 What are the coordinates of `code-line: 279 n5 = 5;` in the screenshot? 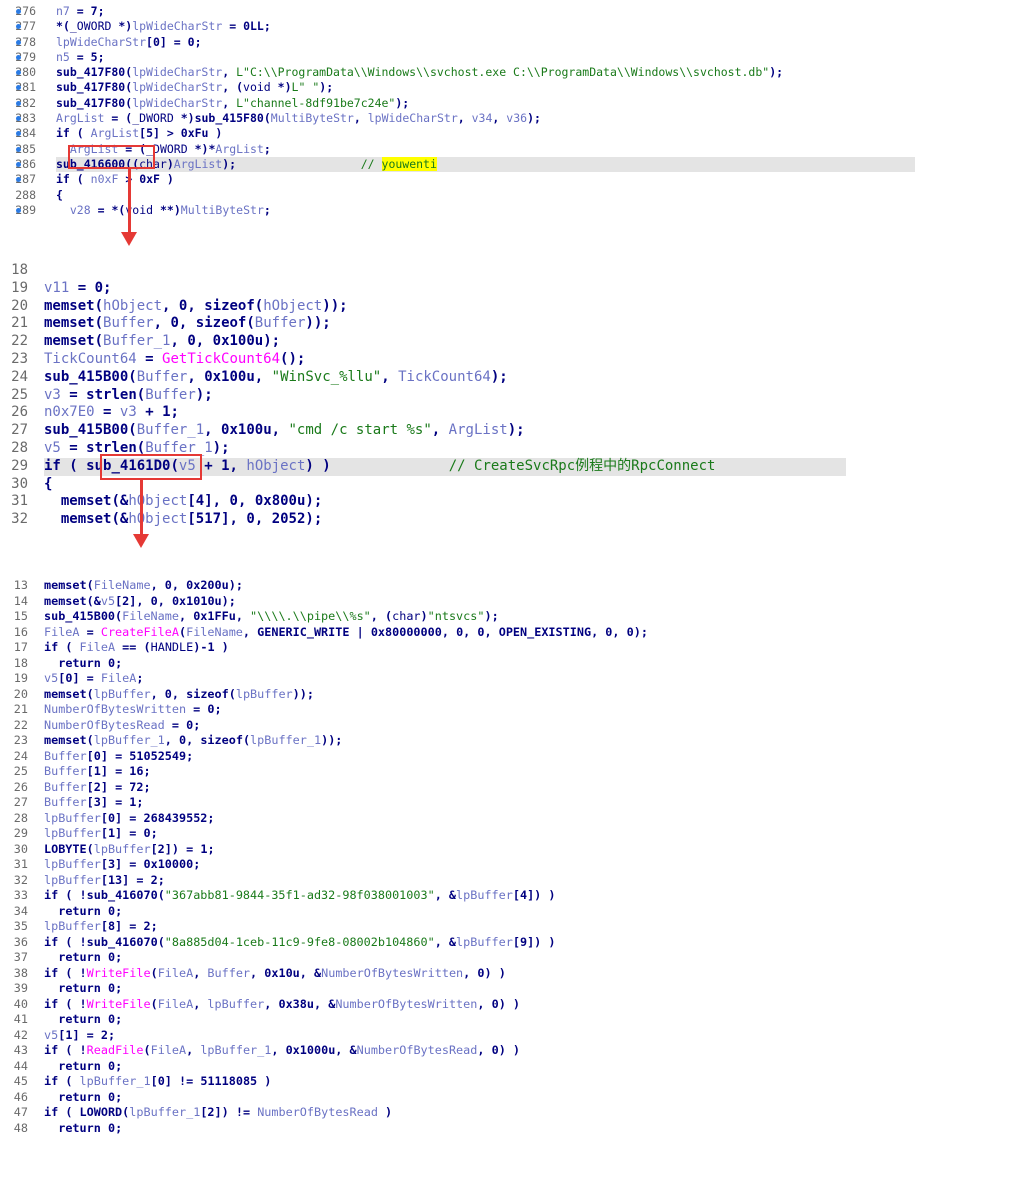 It's located at (506, 57).